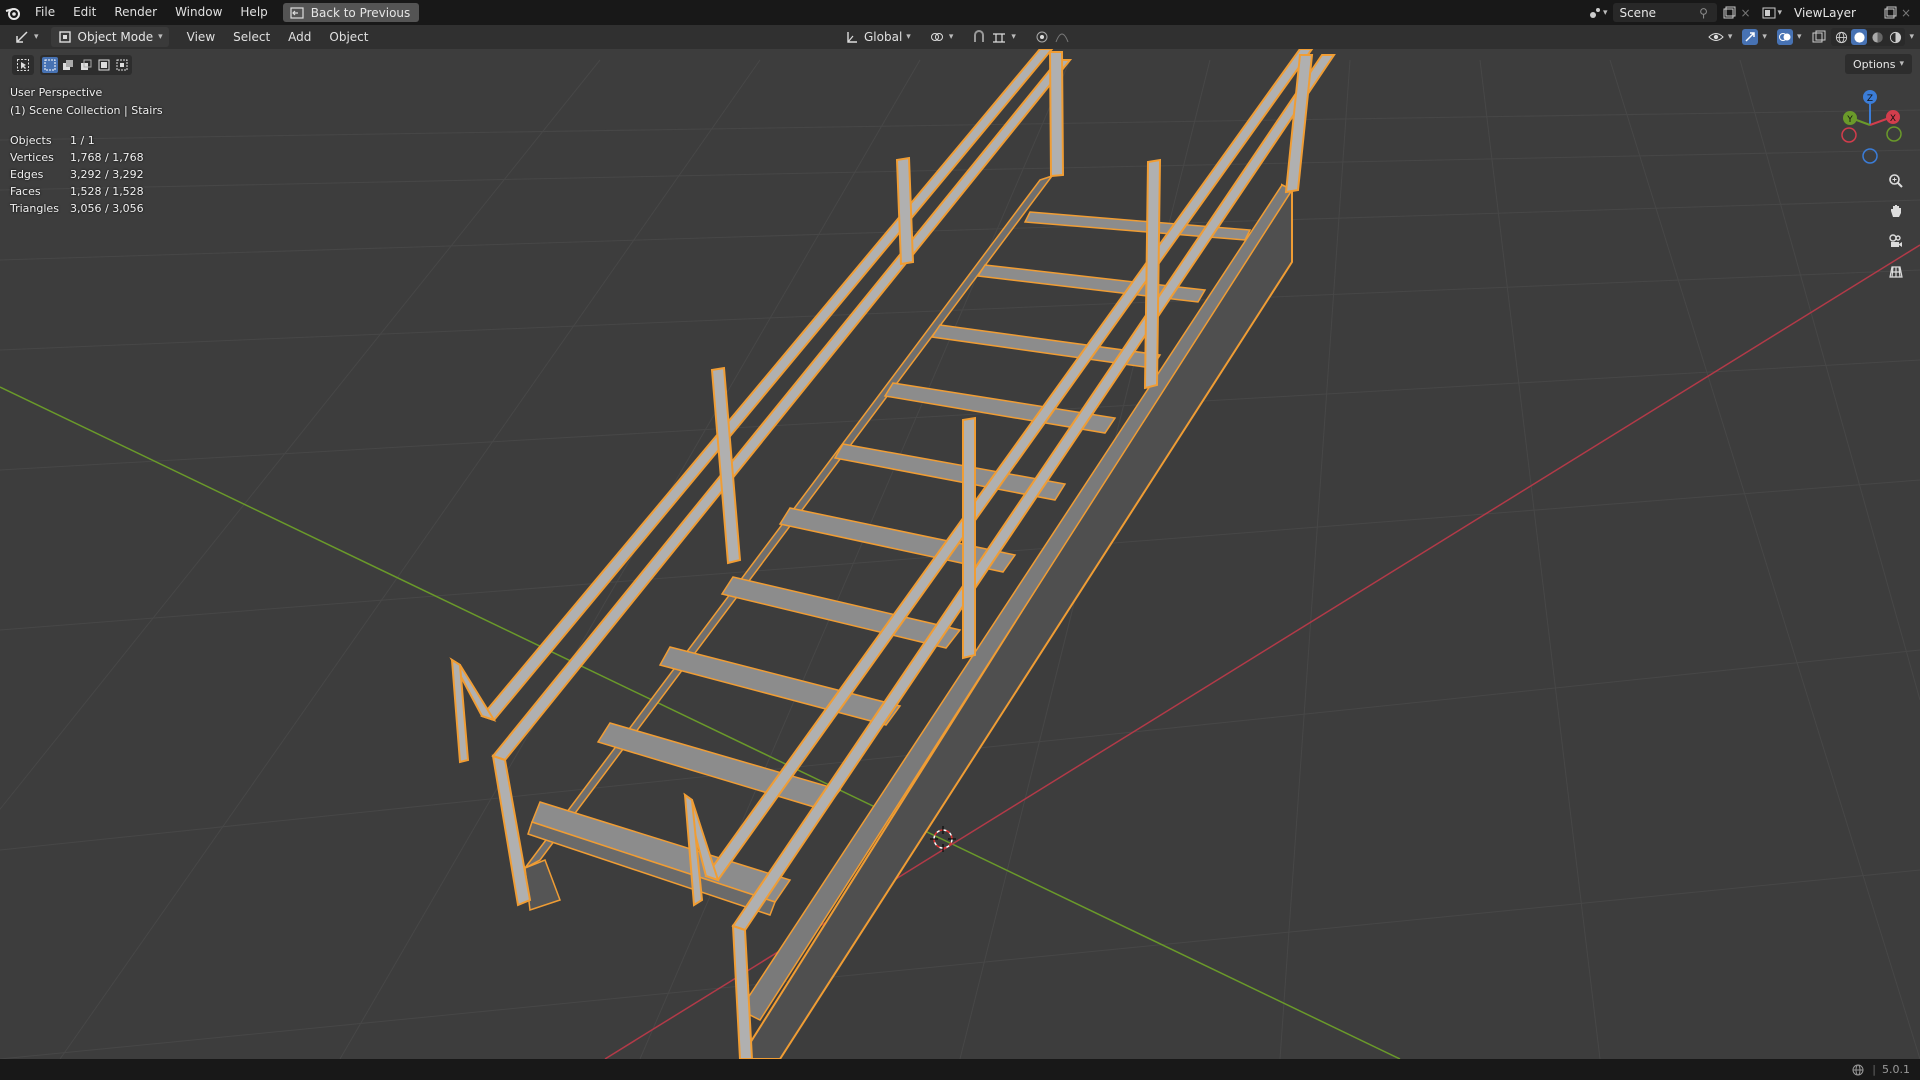  Describe the element at coordinates (1052, 37) in the screenshot. I see `proportional-group` at that location.